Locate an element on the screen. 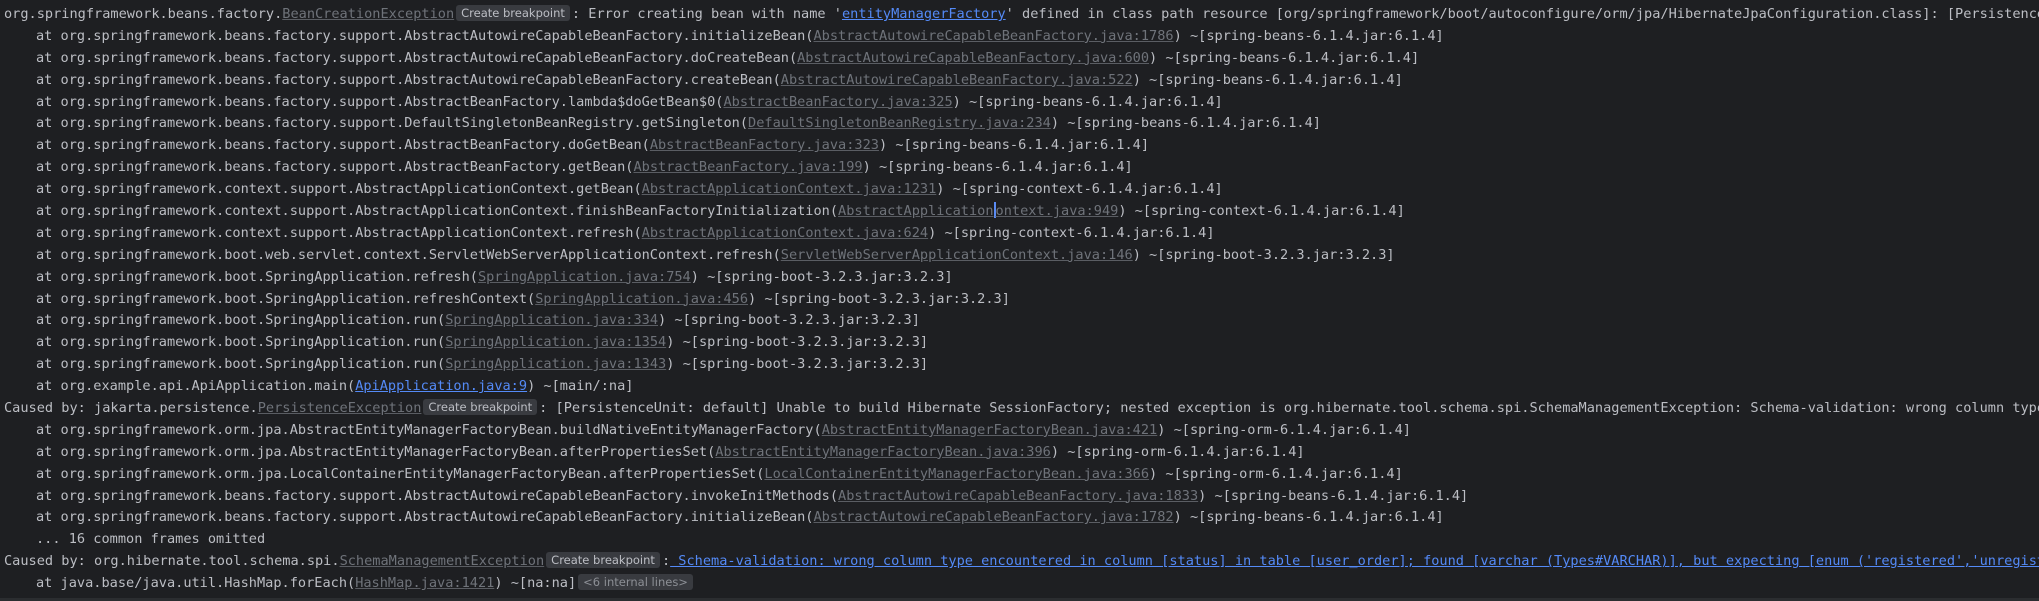  source-link: AbstractApplication ontext.java:949 is located at coordinates (978, 210).